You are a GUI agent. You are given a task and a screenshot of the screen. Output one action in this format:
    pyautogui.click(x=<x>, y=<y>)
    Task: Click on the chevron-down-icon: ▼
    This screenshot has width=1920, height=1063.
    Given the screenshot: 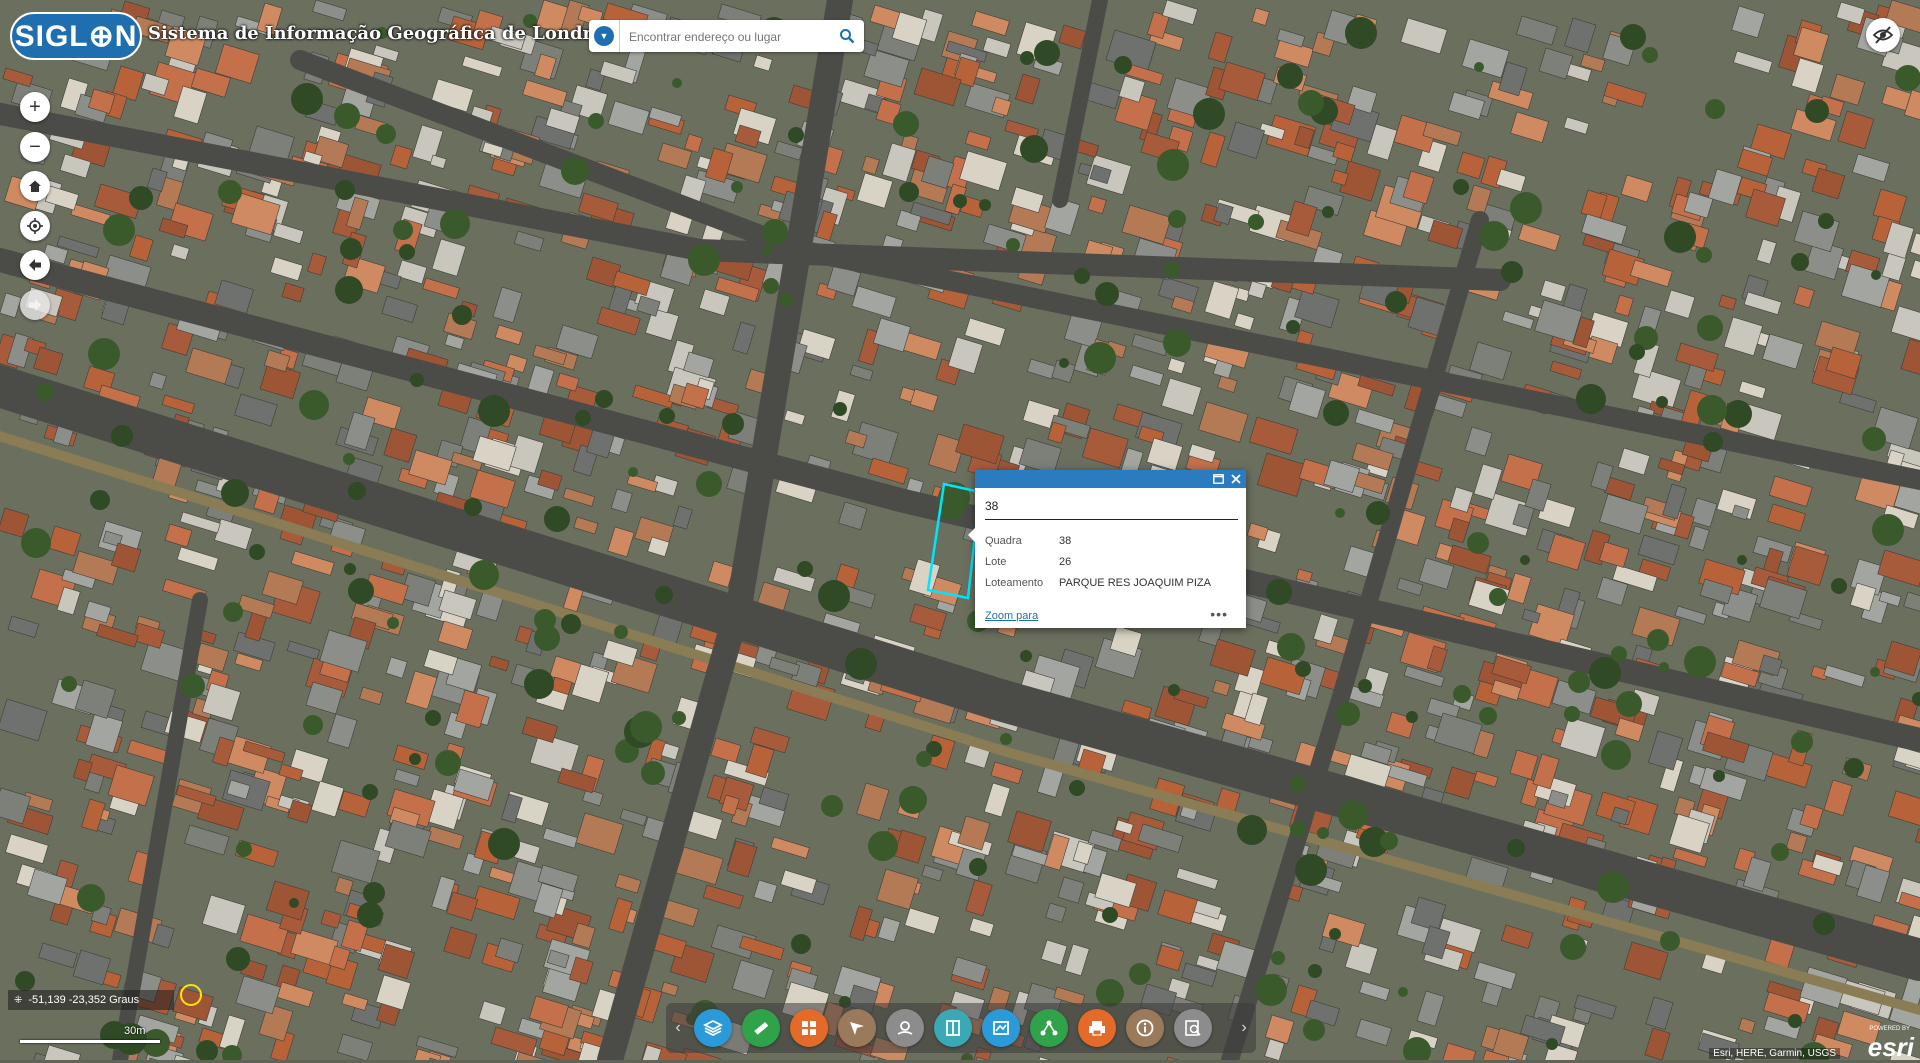 What is the action you would take?
    pyautogui.click(x=604, y=36)
    